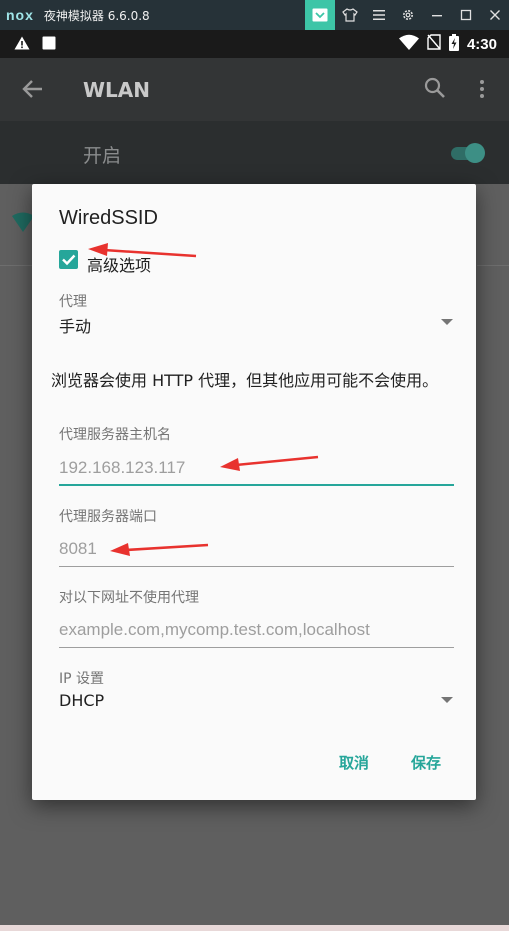  I want to click on bottom-strip, so click(254, 928).